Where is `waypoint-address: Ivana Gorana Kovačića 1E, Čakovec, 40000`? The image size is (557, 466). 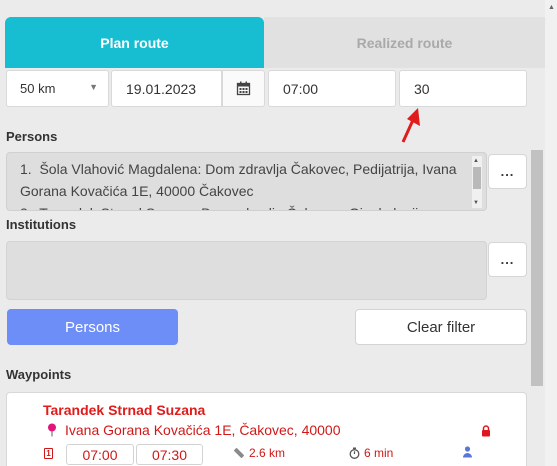 waypoint-address: Ivana Gorana Kovačića 1E, Čakovec, 40000 is located at coordinates (203, 430).